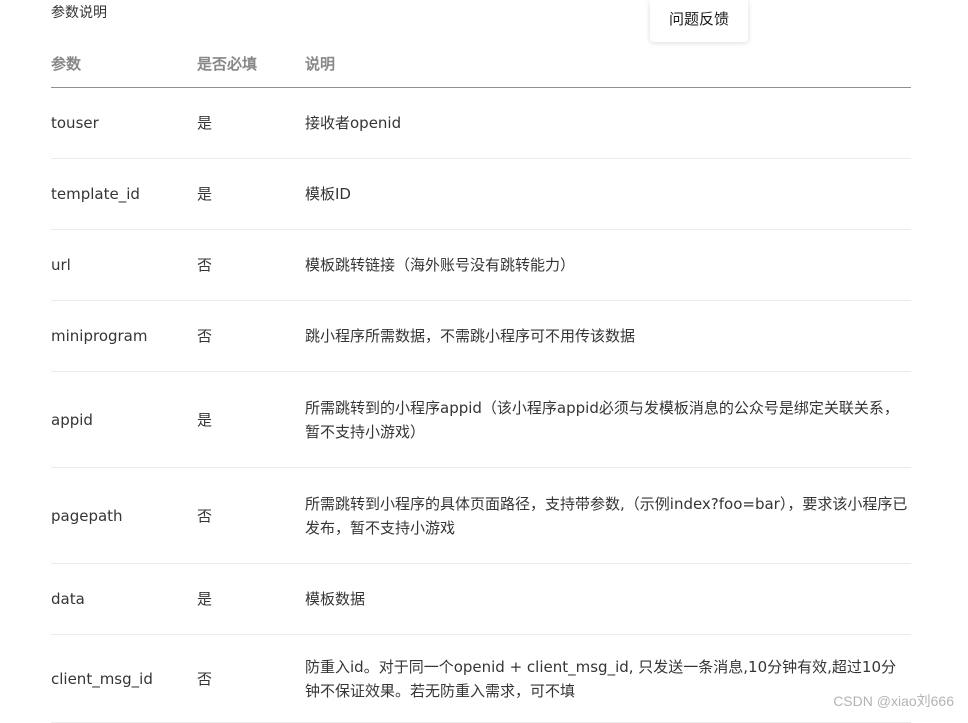 The height and width of the screenshot is (723, 968). Describe the element at coordinates (124, 336) in the screenshot. I see `param-name: miniprogram` at that location.